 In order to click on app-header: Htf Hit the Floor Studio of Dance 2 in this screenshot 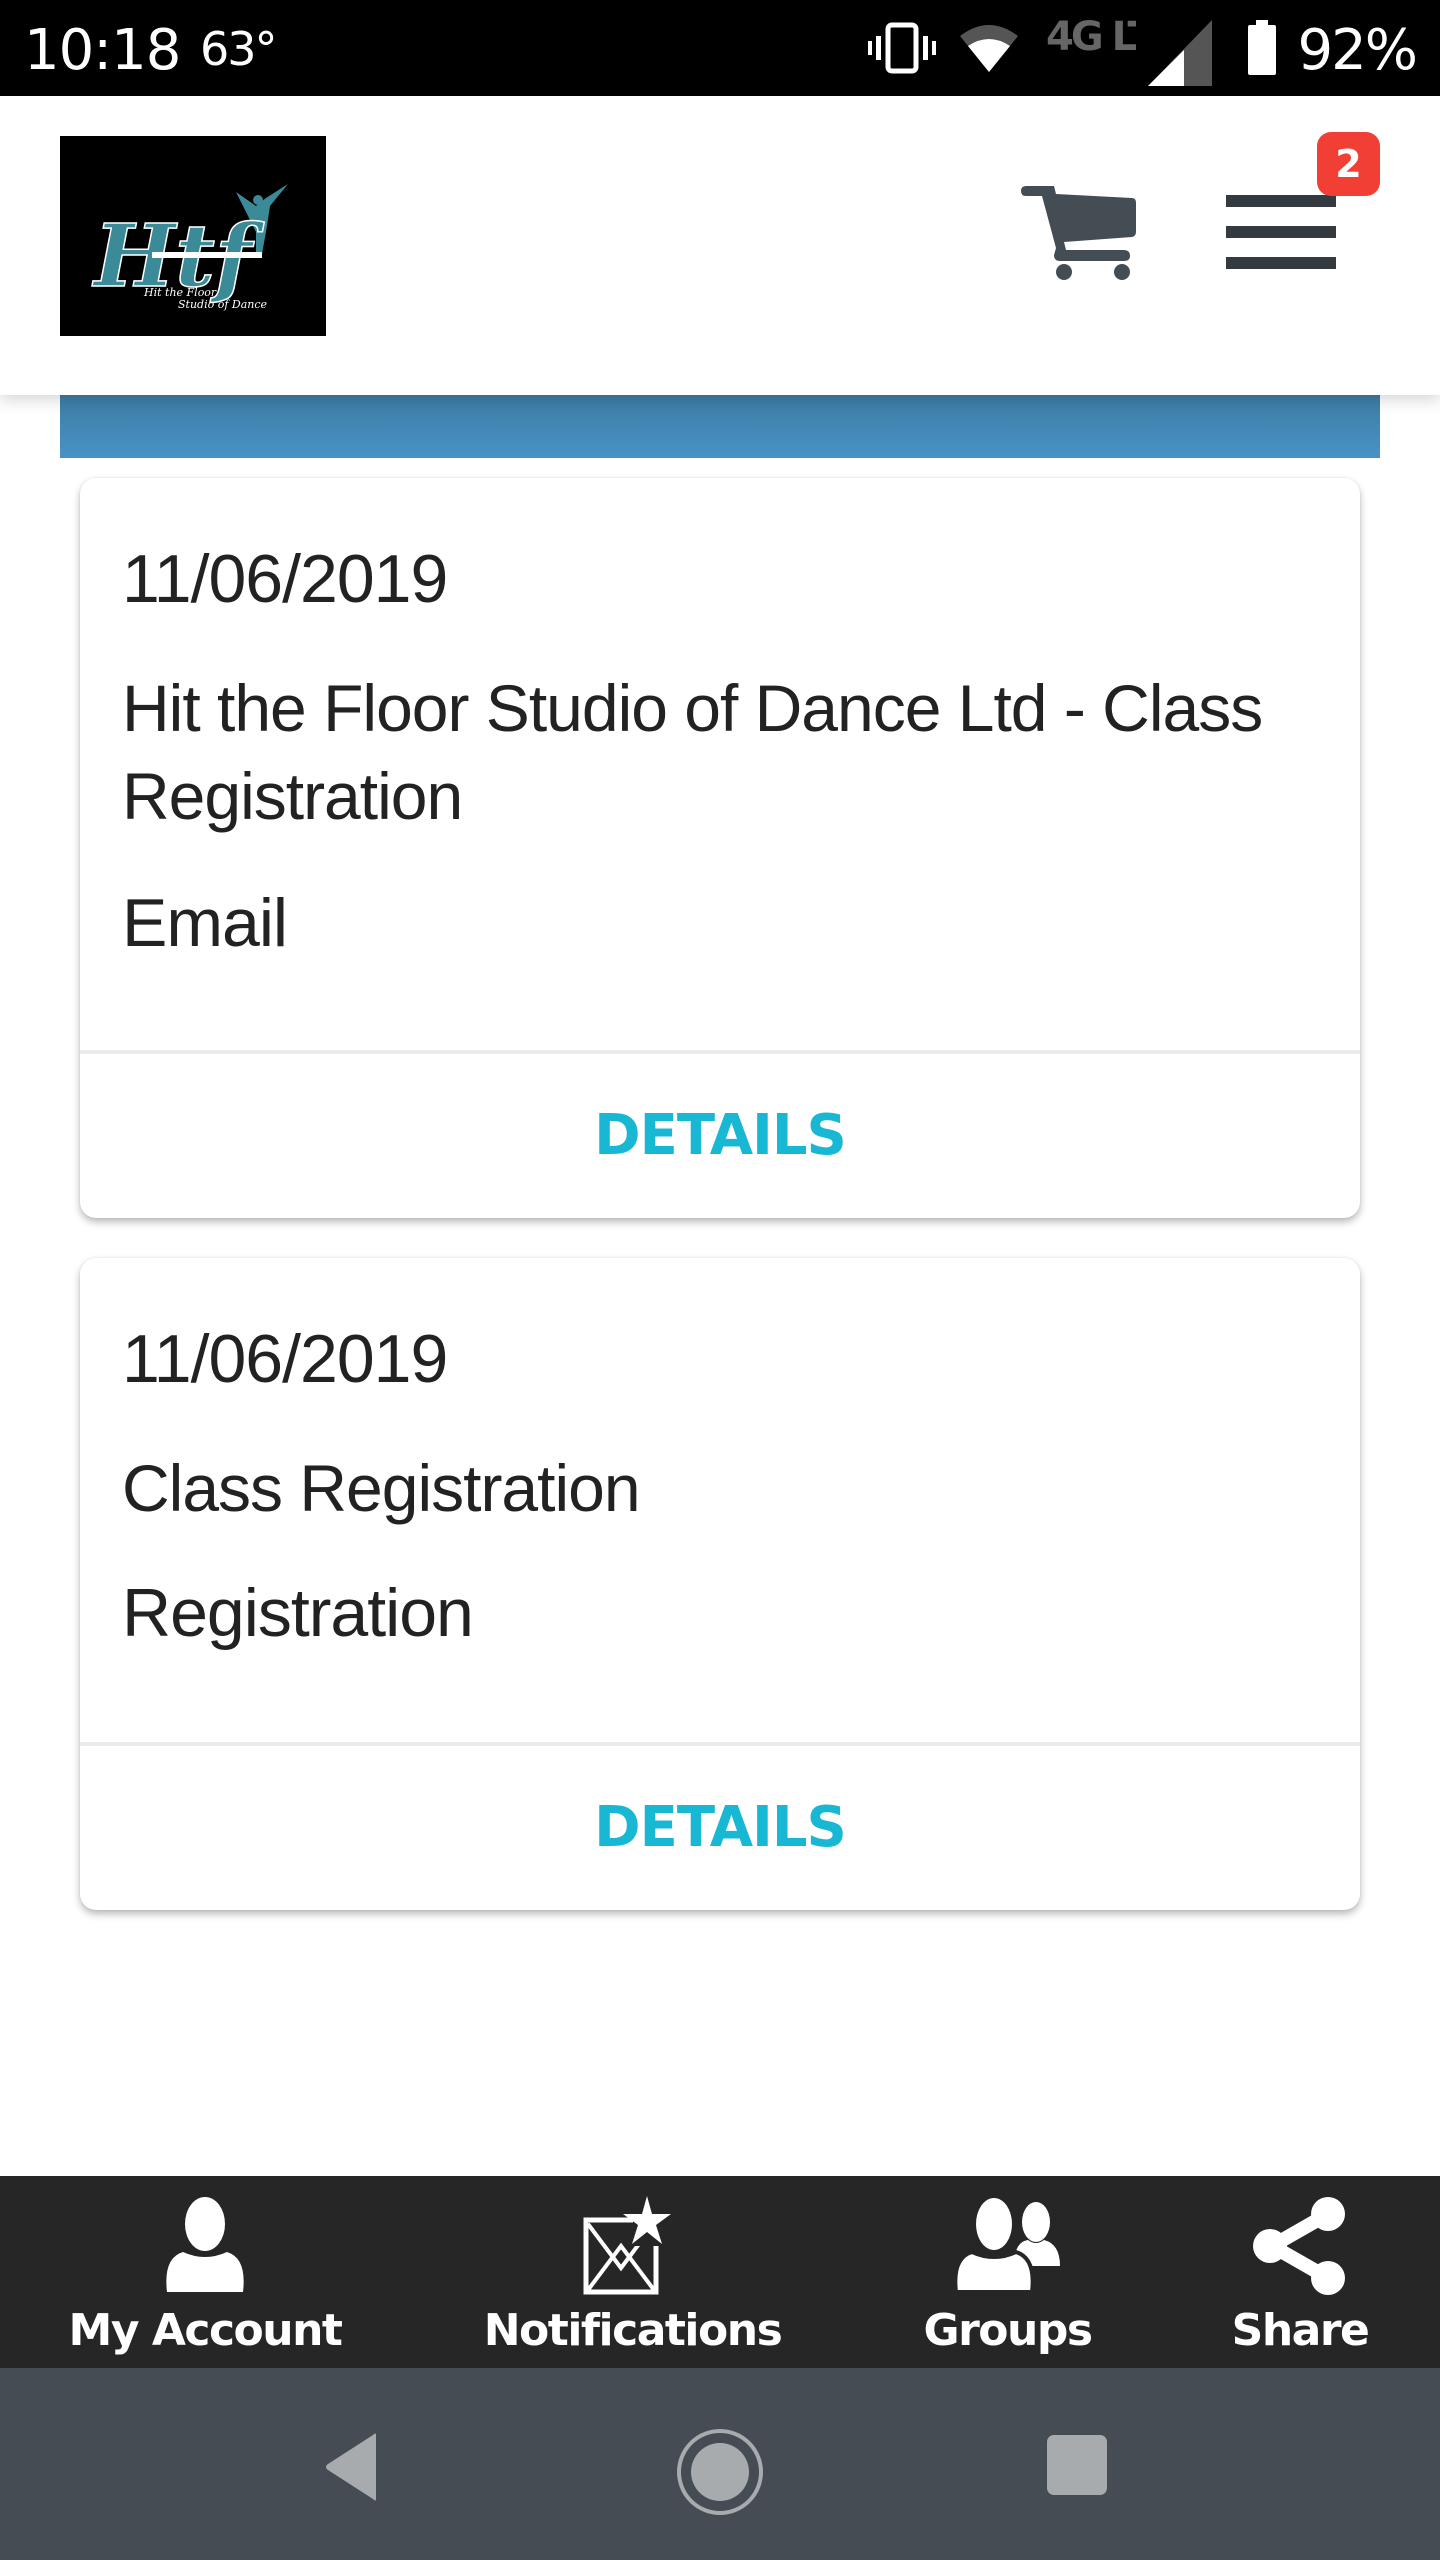, I will do `click(720, 245)`.